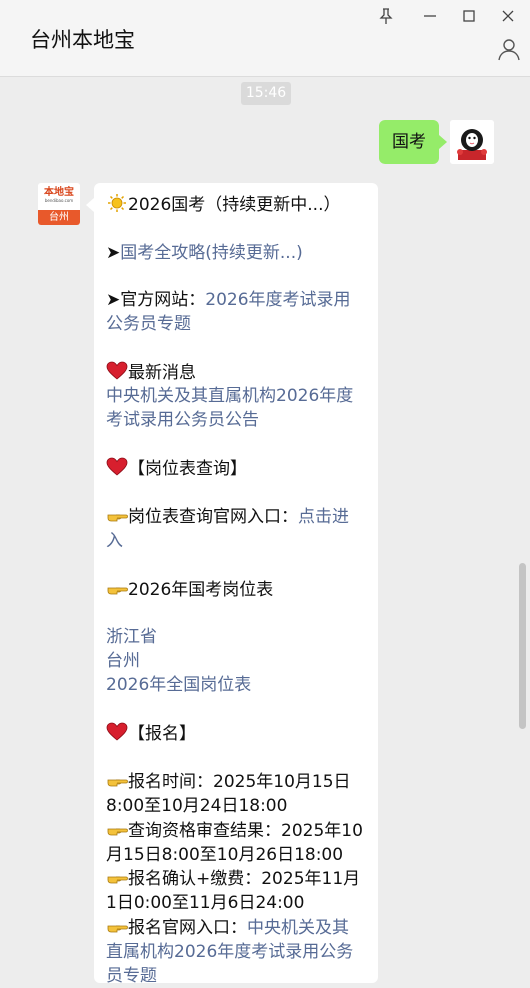  Describe the element at coordinates (229, 396) in the screenshot. I see `announcement-link: 中央机关及其直属机构2026年度` at that location.